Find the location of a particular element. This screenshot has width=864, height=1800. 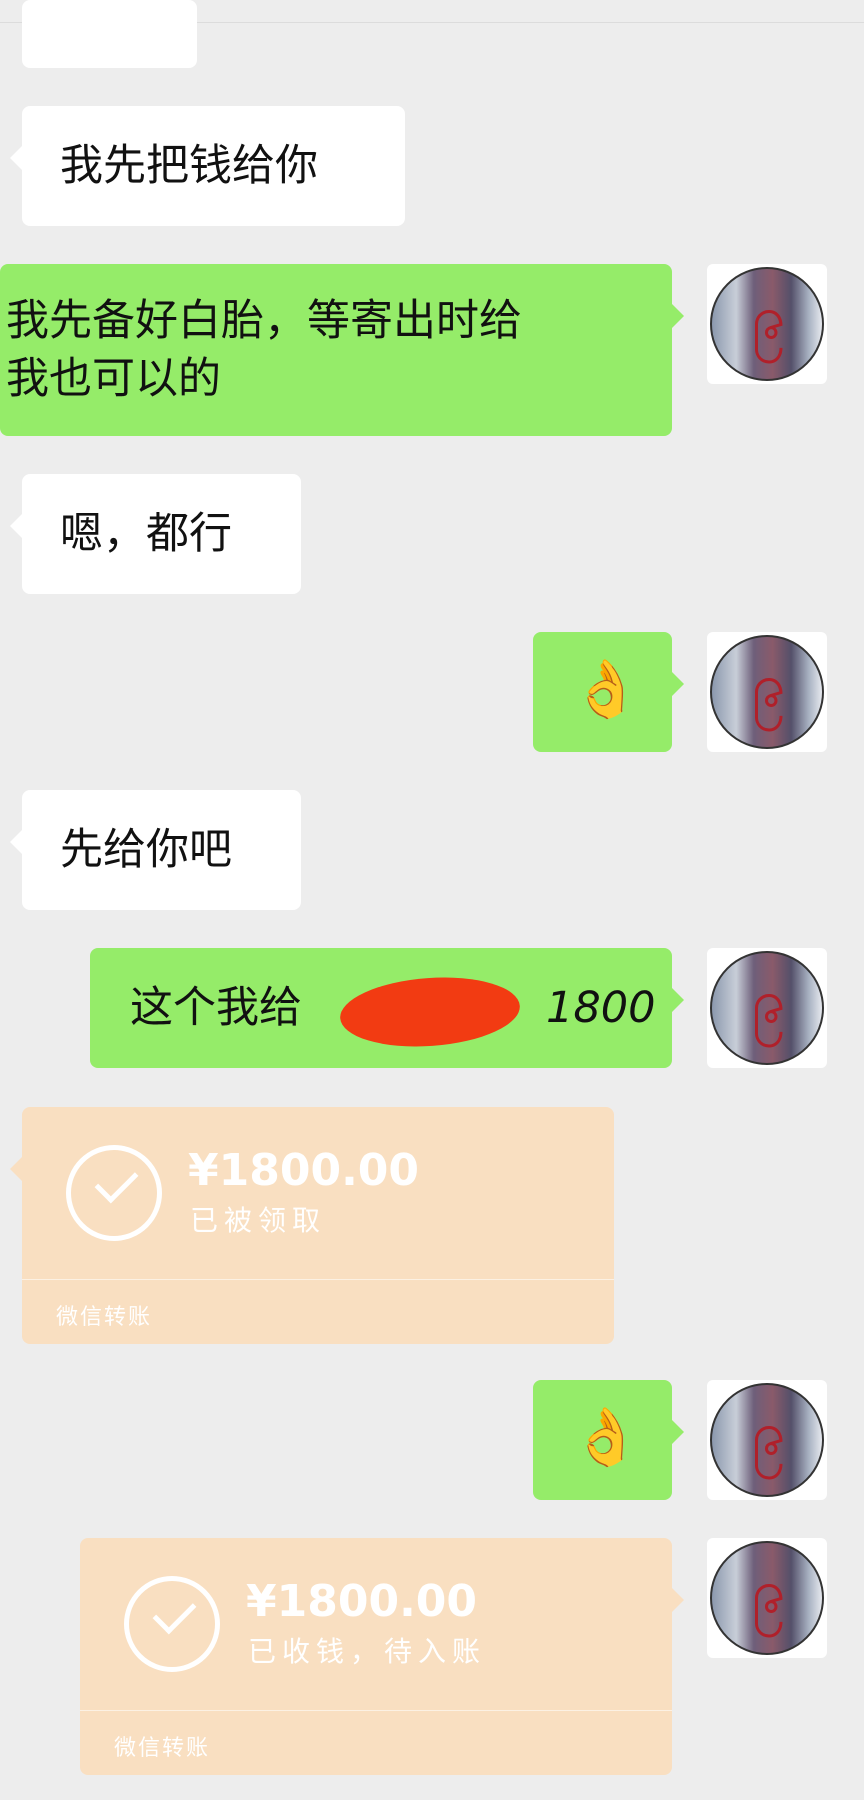

transfer-status: 已收钱，待入账 is located at coordinates (367, 1651).